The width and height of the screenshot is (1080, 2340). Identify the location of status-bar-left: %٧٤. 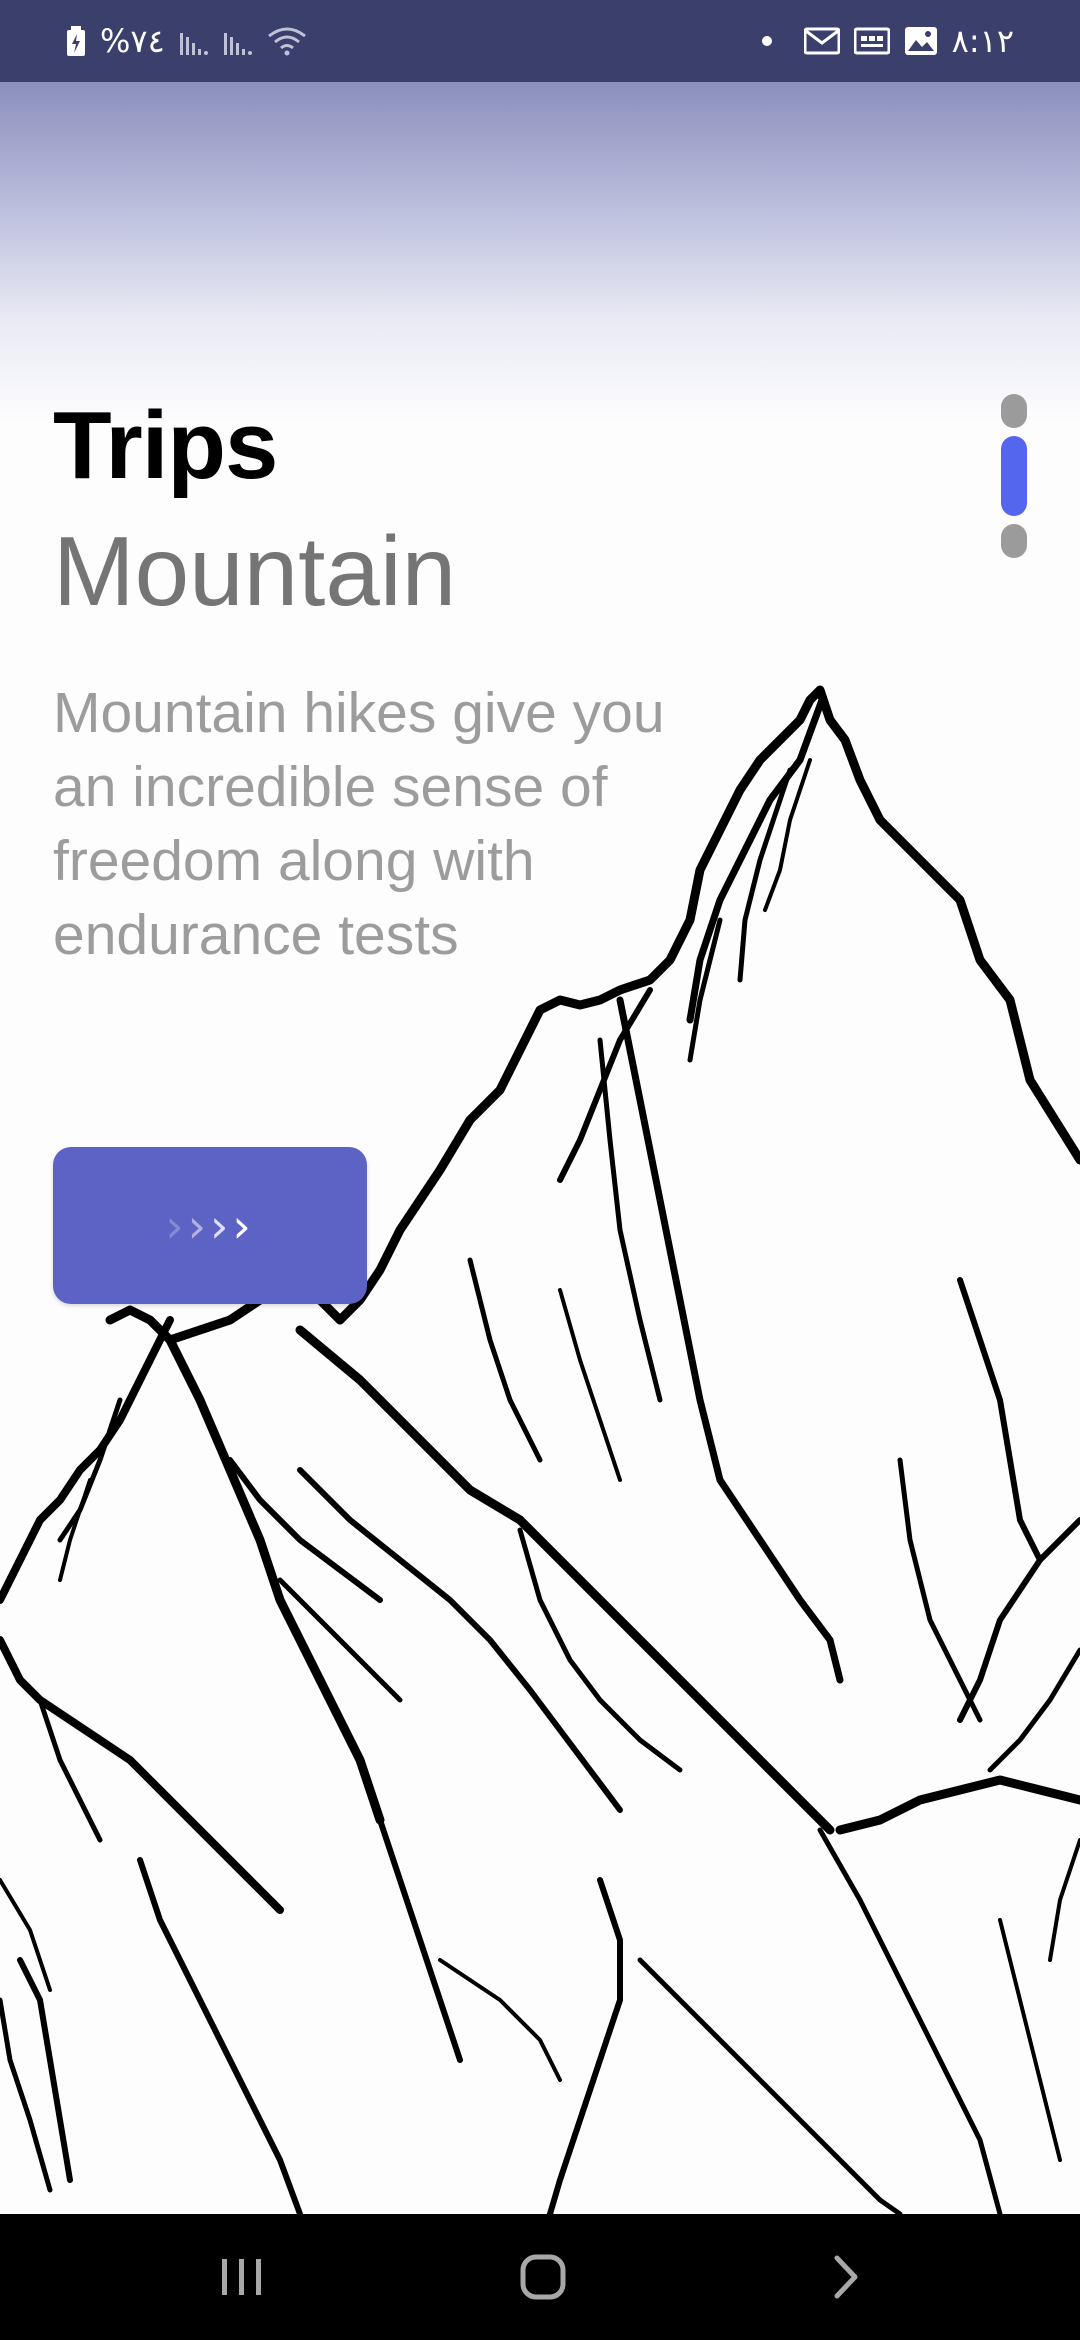
(186, 41).